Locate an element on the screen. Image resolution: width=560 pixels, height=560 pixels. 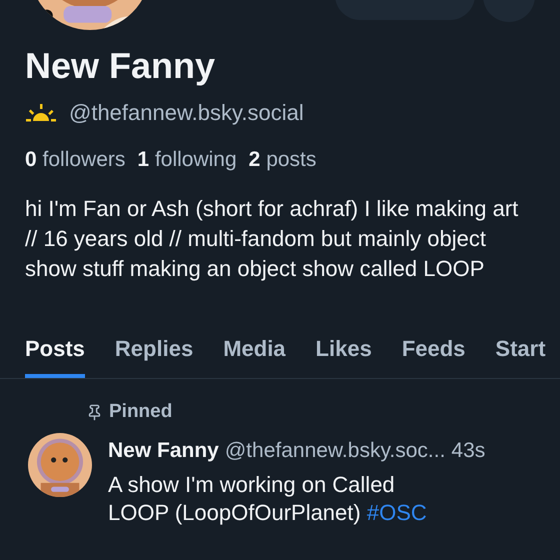
stat-link: 0 followers is located at coordinates (75, 160).